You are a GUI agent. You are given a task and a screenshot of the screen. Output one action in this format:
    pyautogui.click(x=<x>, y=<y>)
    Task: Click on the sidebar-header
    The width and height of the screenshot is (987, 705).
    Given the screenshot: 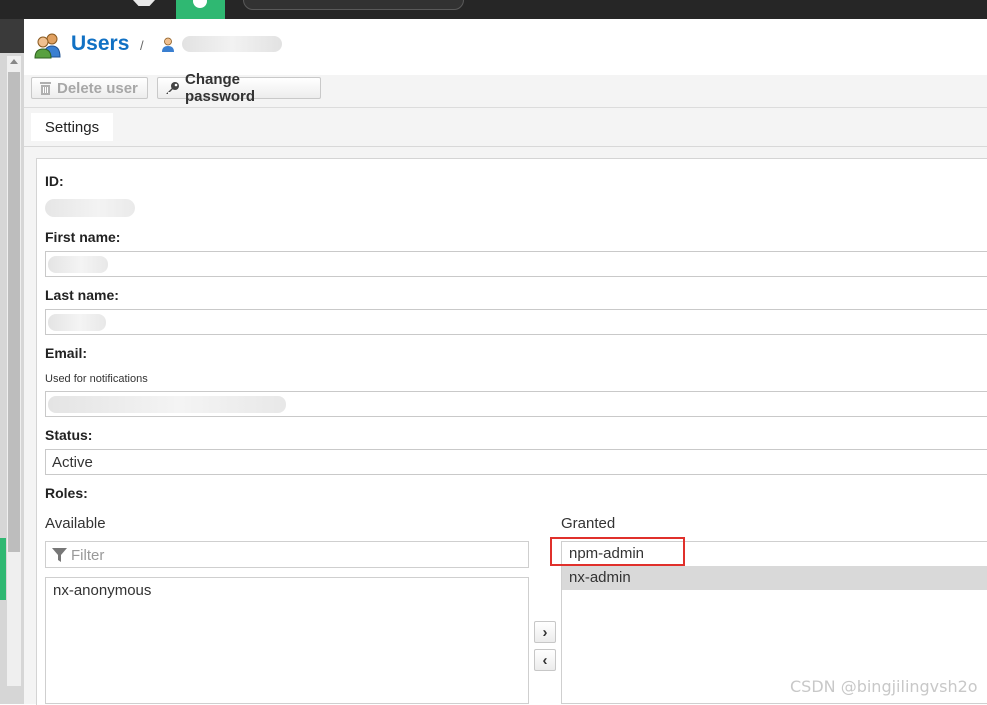 What is the action you would take?
    pyautogui.click(x=12, y=36)
    